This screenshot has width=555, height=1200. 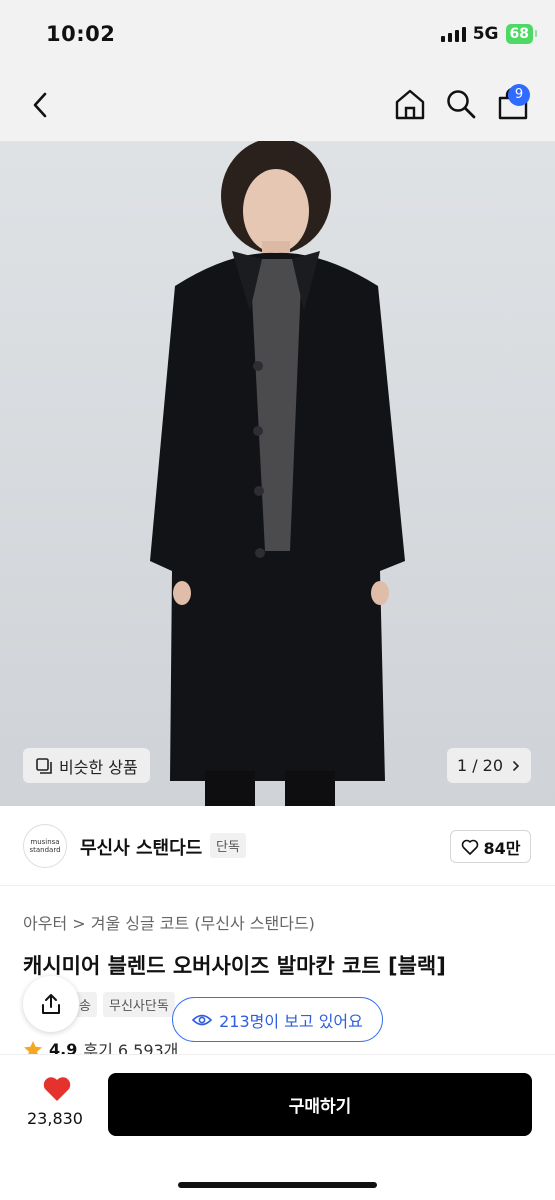 I want to click on home-indicator, so click(x=277, y=1185).